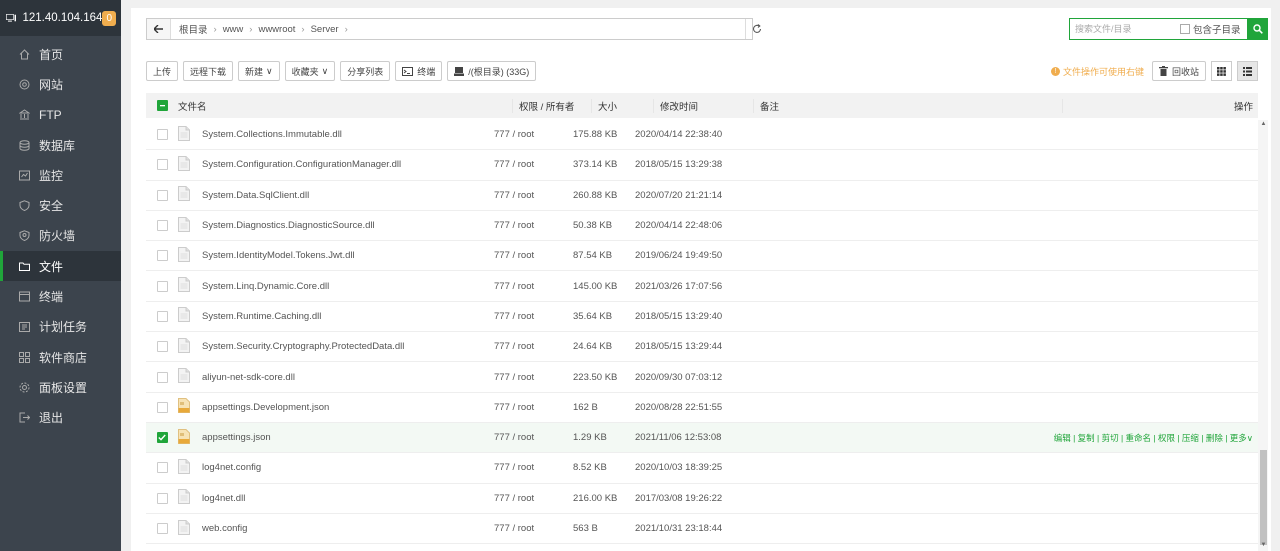 The width and height of the screenshot is (1280, 551). I want to click on upload-button: 上传, so click(162, 71).